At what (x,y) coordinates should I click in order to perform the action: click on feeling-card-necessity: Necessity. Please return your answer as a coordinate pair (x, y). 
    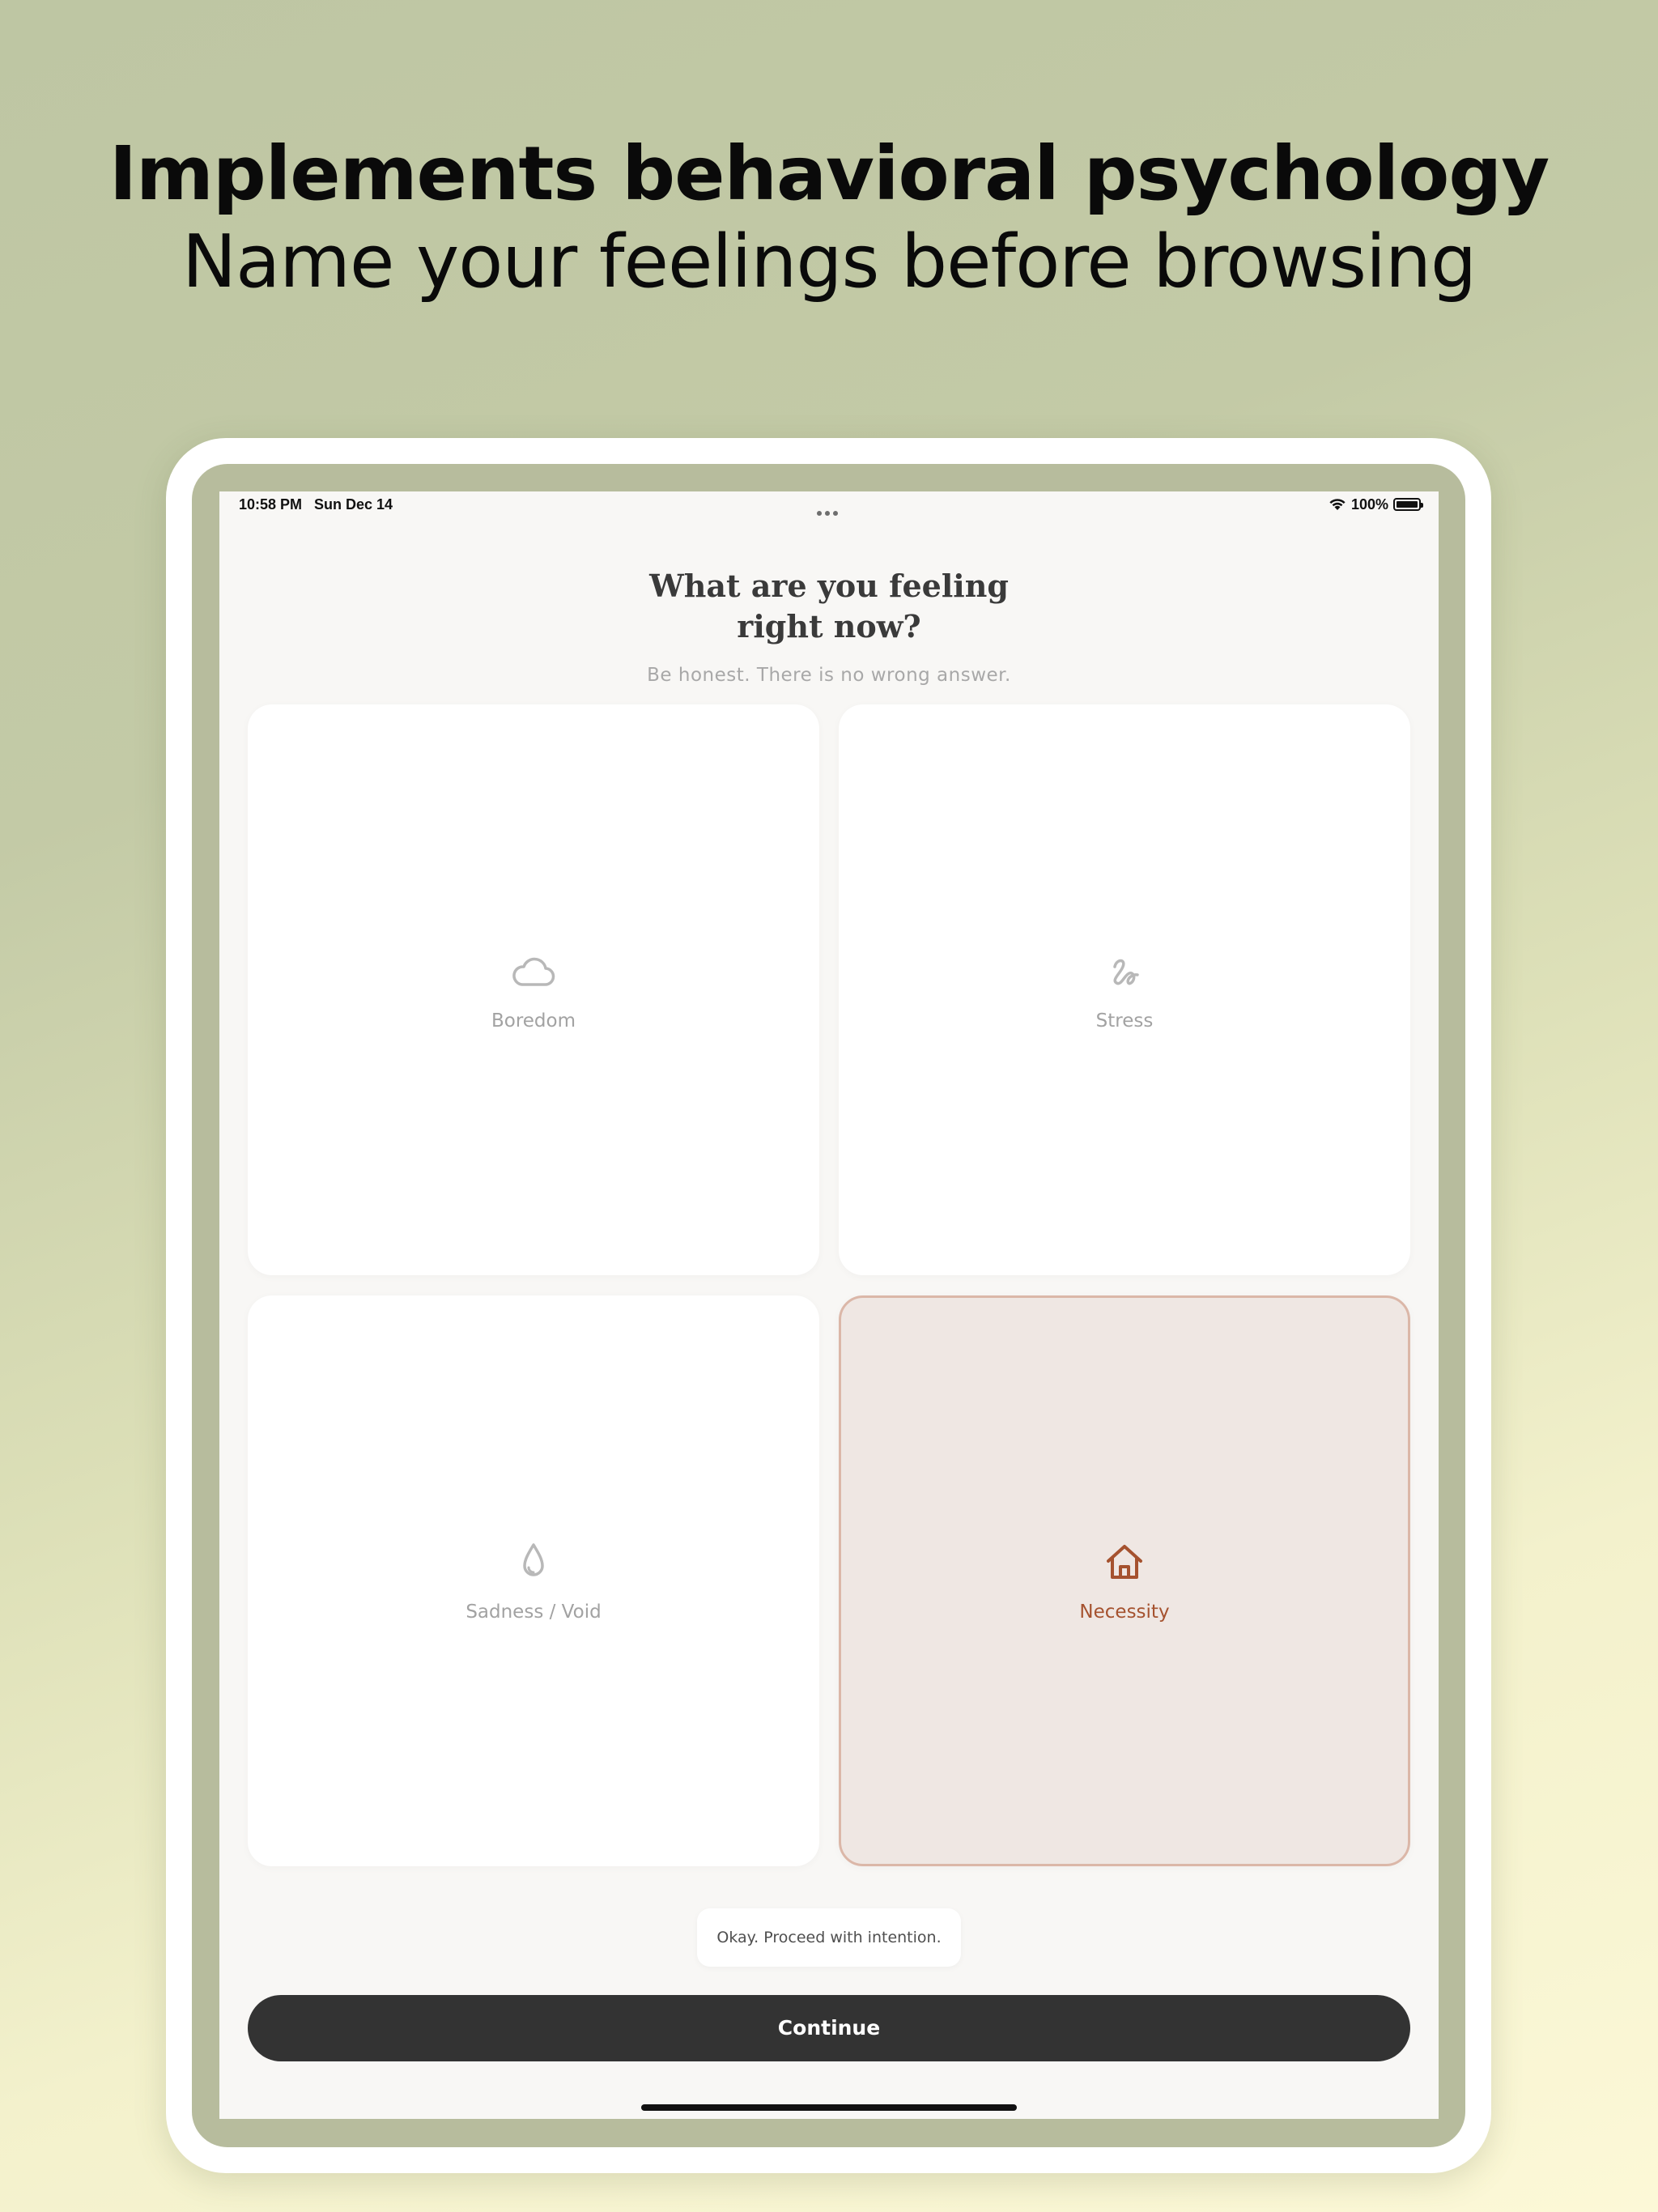
    Looking at the image, I should click on (1124, 1581).